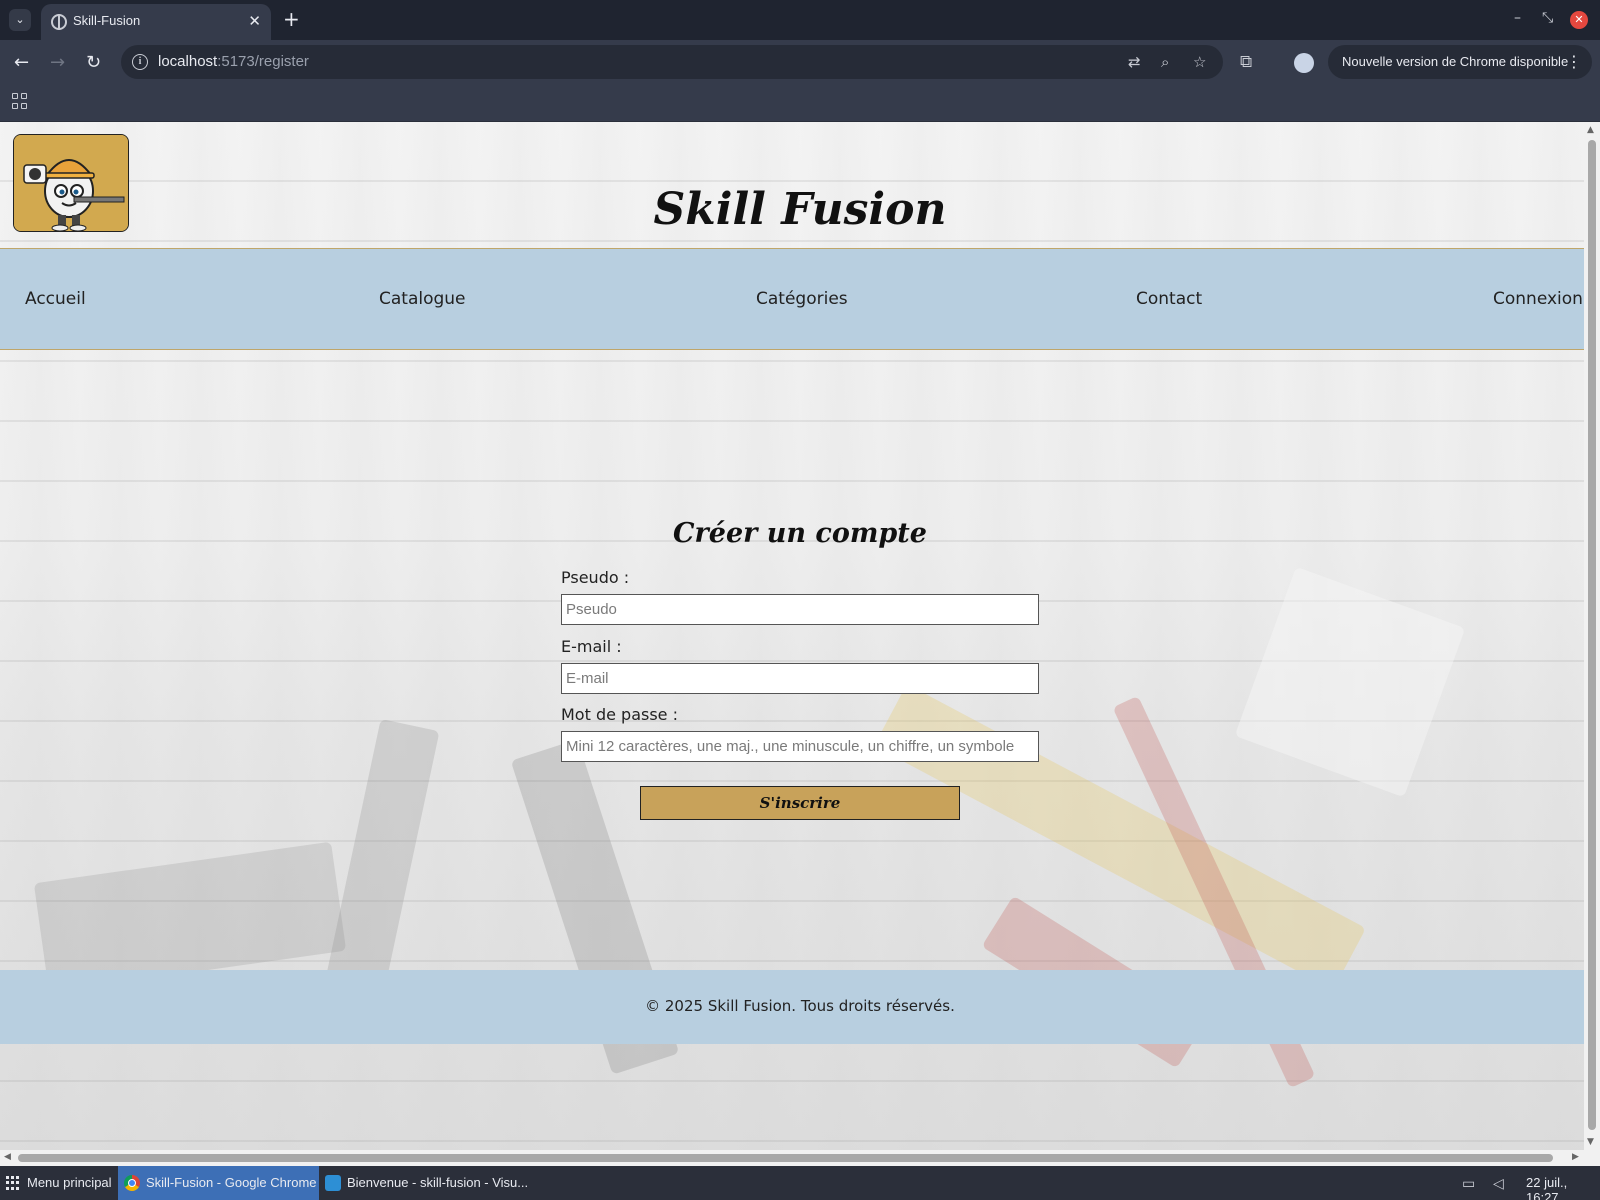 The height and width of the screenshot is (1200, 1600). I want to click on bookmark-star-icon: ☆, so click(1199, 62).